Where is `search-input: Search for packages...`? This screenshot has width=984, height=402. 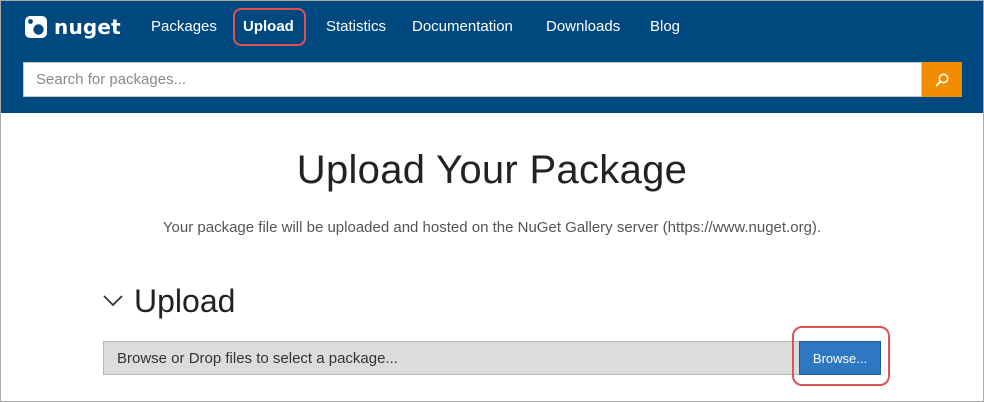 search-input: Search for packages... is located at coordinates (472, 79).